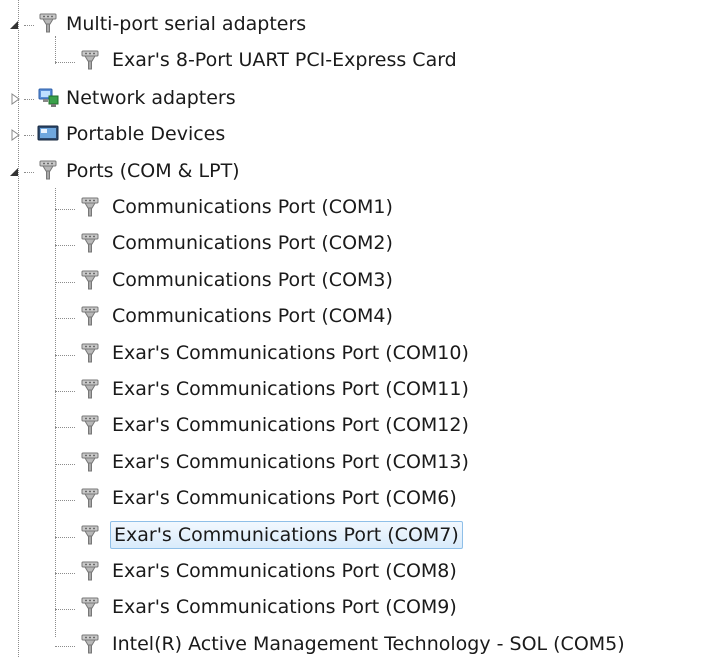 This screenshot has height=662, width=703. Describe the element at coordinates (290, 425) in the screenshot. I see `tree-node-label: Exar's Communications Port (COM12)` at that location.